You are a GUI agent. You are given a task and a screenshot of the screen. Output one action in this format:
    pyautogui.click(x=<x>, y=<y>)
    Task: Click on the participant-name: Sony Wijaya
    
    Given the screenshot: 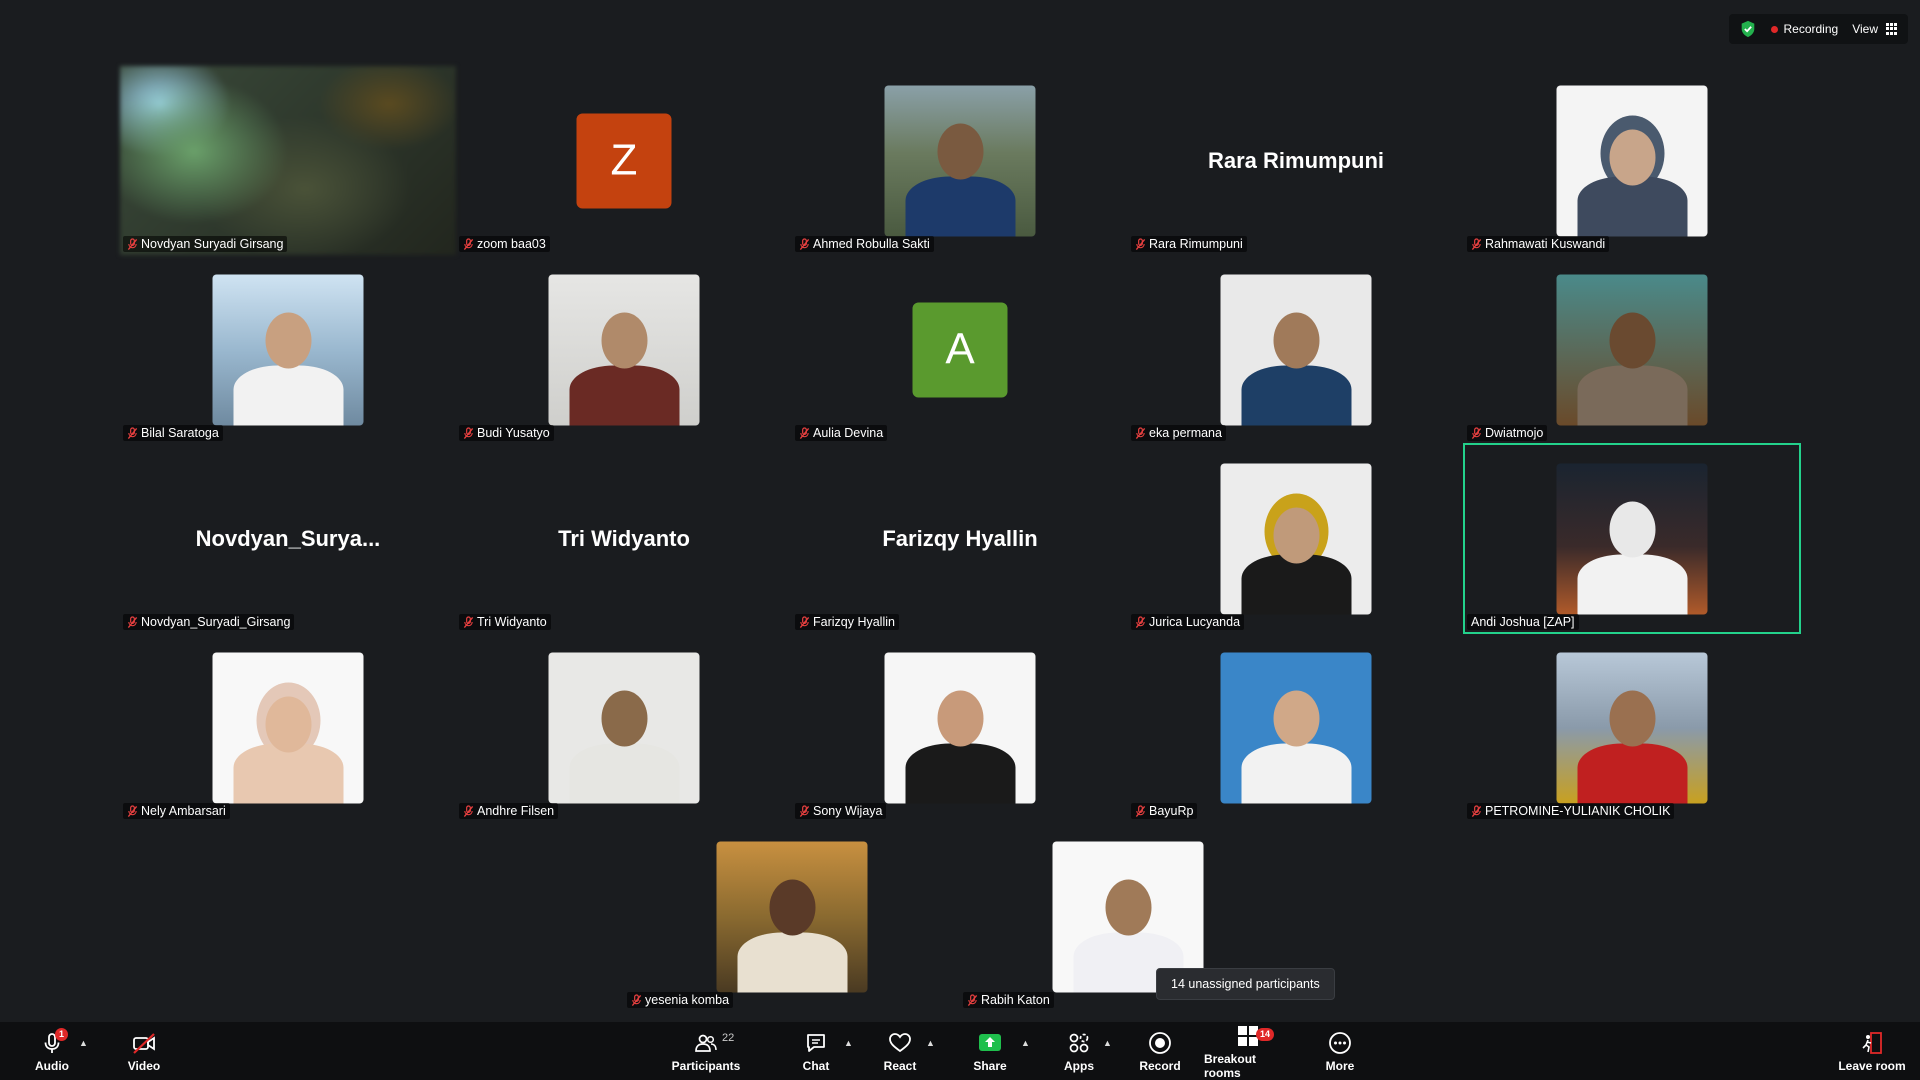 What is the action you would take?
    pyautogui.click(x=848, y=811)
    